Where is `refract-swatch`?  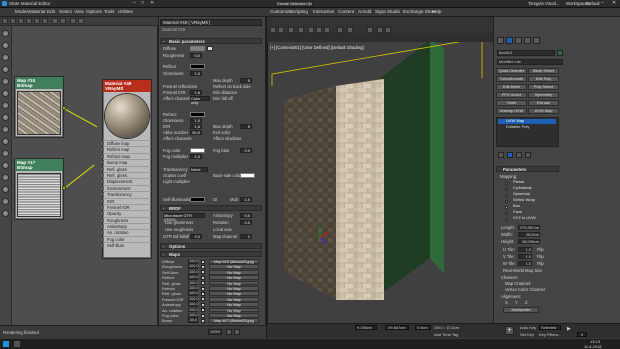
refract-swatch is located at coordinates (197, 114).